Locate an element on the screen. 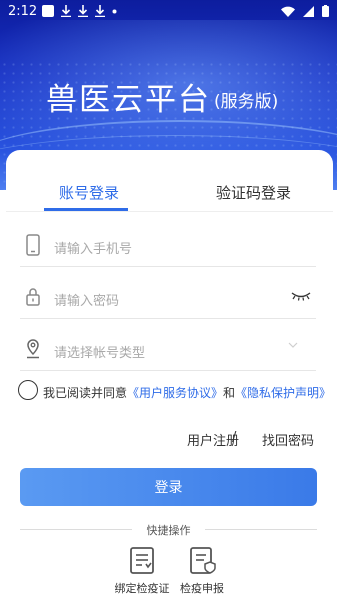  location-pin-icon is located at coordinates (33, 349).